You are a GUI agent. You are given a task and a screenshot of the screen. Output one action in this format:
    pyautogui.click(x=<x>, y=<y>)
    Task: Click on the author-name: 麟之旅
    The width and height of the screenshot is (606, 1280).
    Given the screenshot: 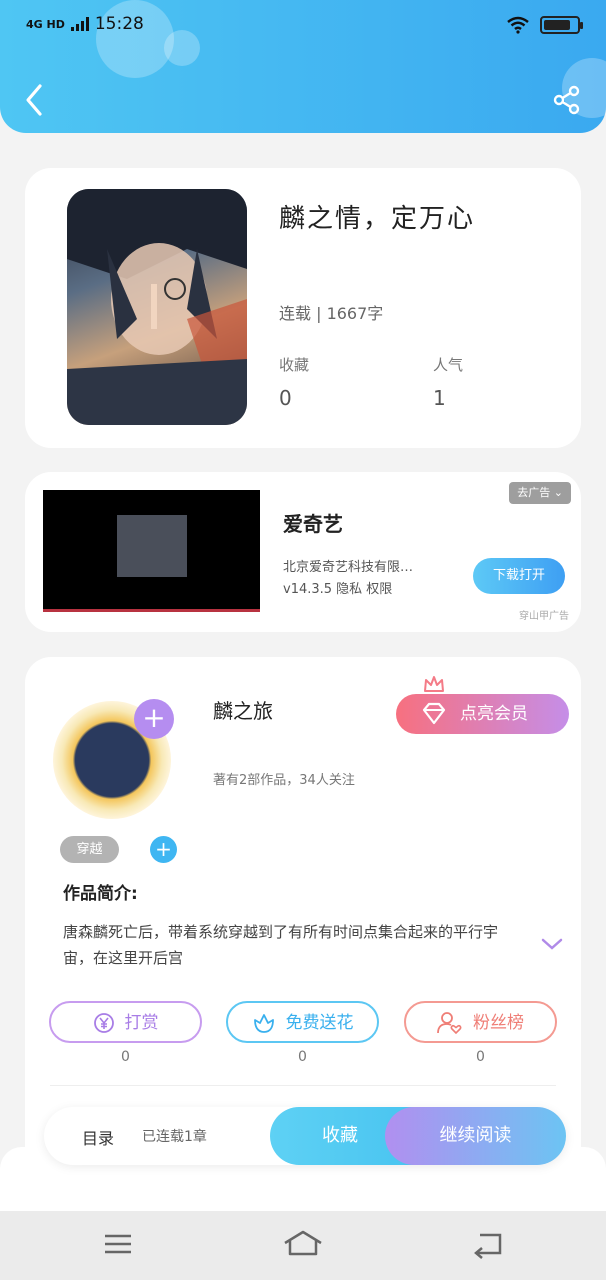 What is the action you would take?
    pyautogui.click(x=243, y=711)
    